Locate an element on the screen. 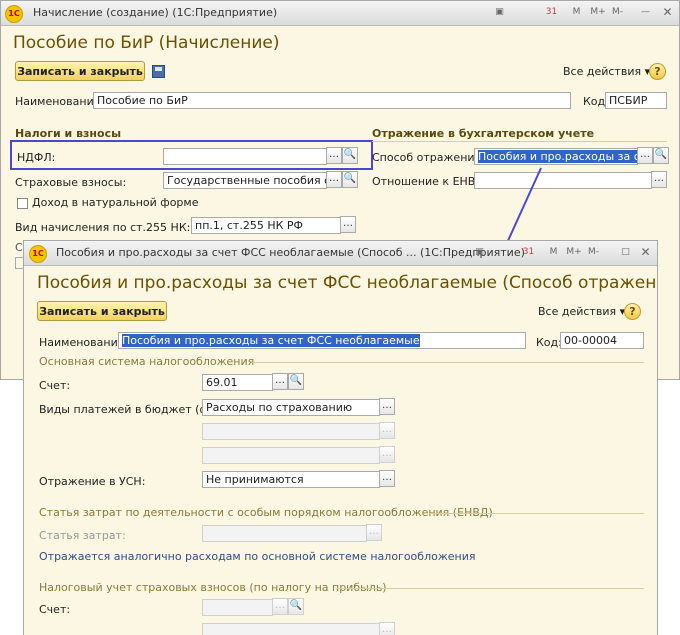 This screenshot has height=635, width=680. usn-label: Отражение в УСН: is located at coordinates (92, 481).